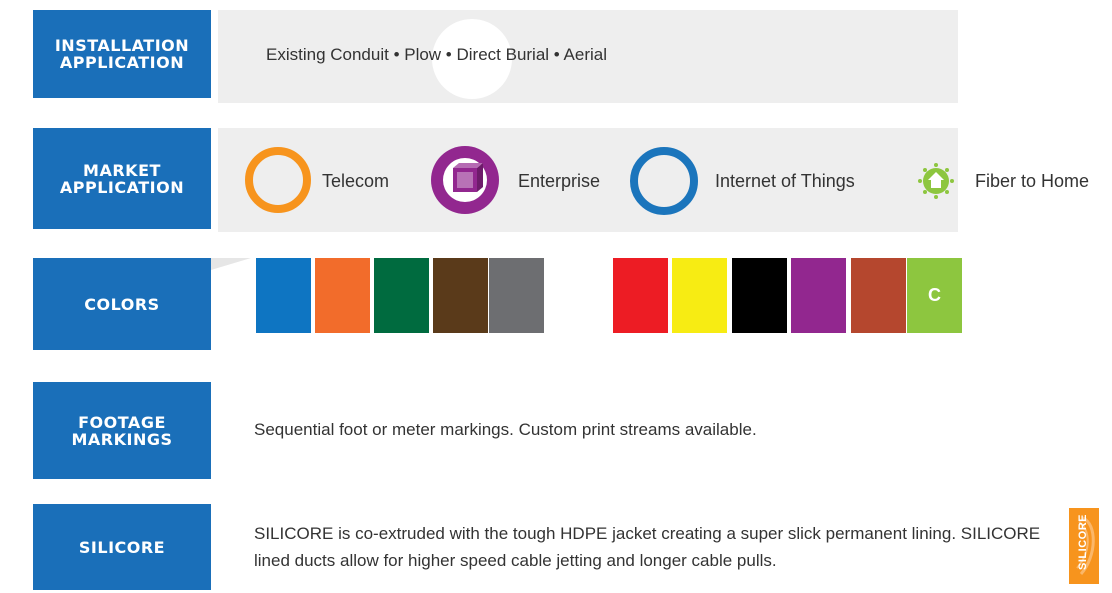 The image size is (1112, 593). I want to click on color-swatch-brown, so click(460, 295).